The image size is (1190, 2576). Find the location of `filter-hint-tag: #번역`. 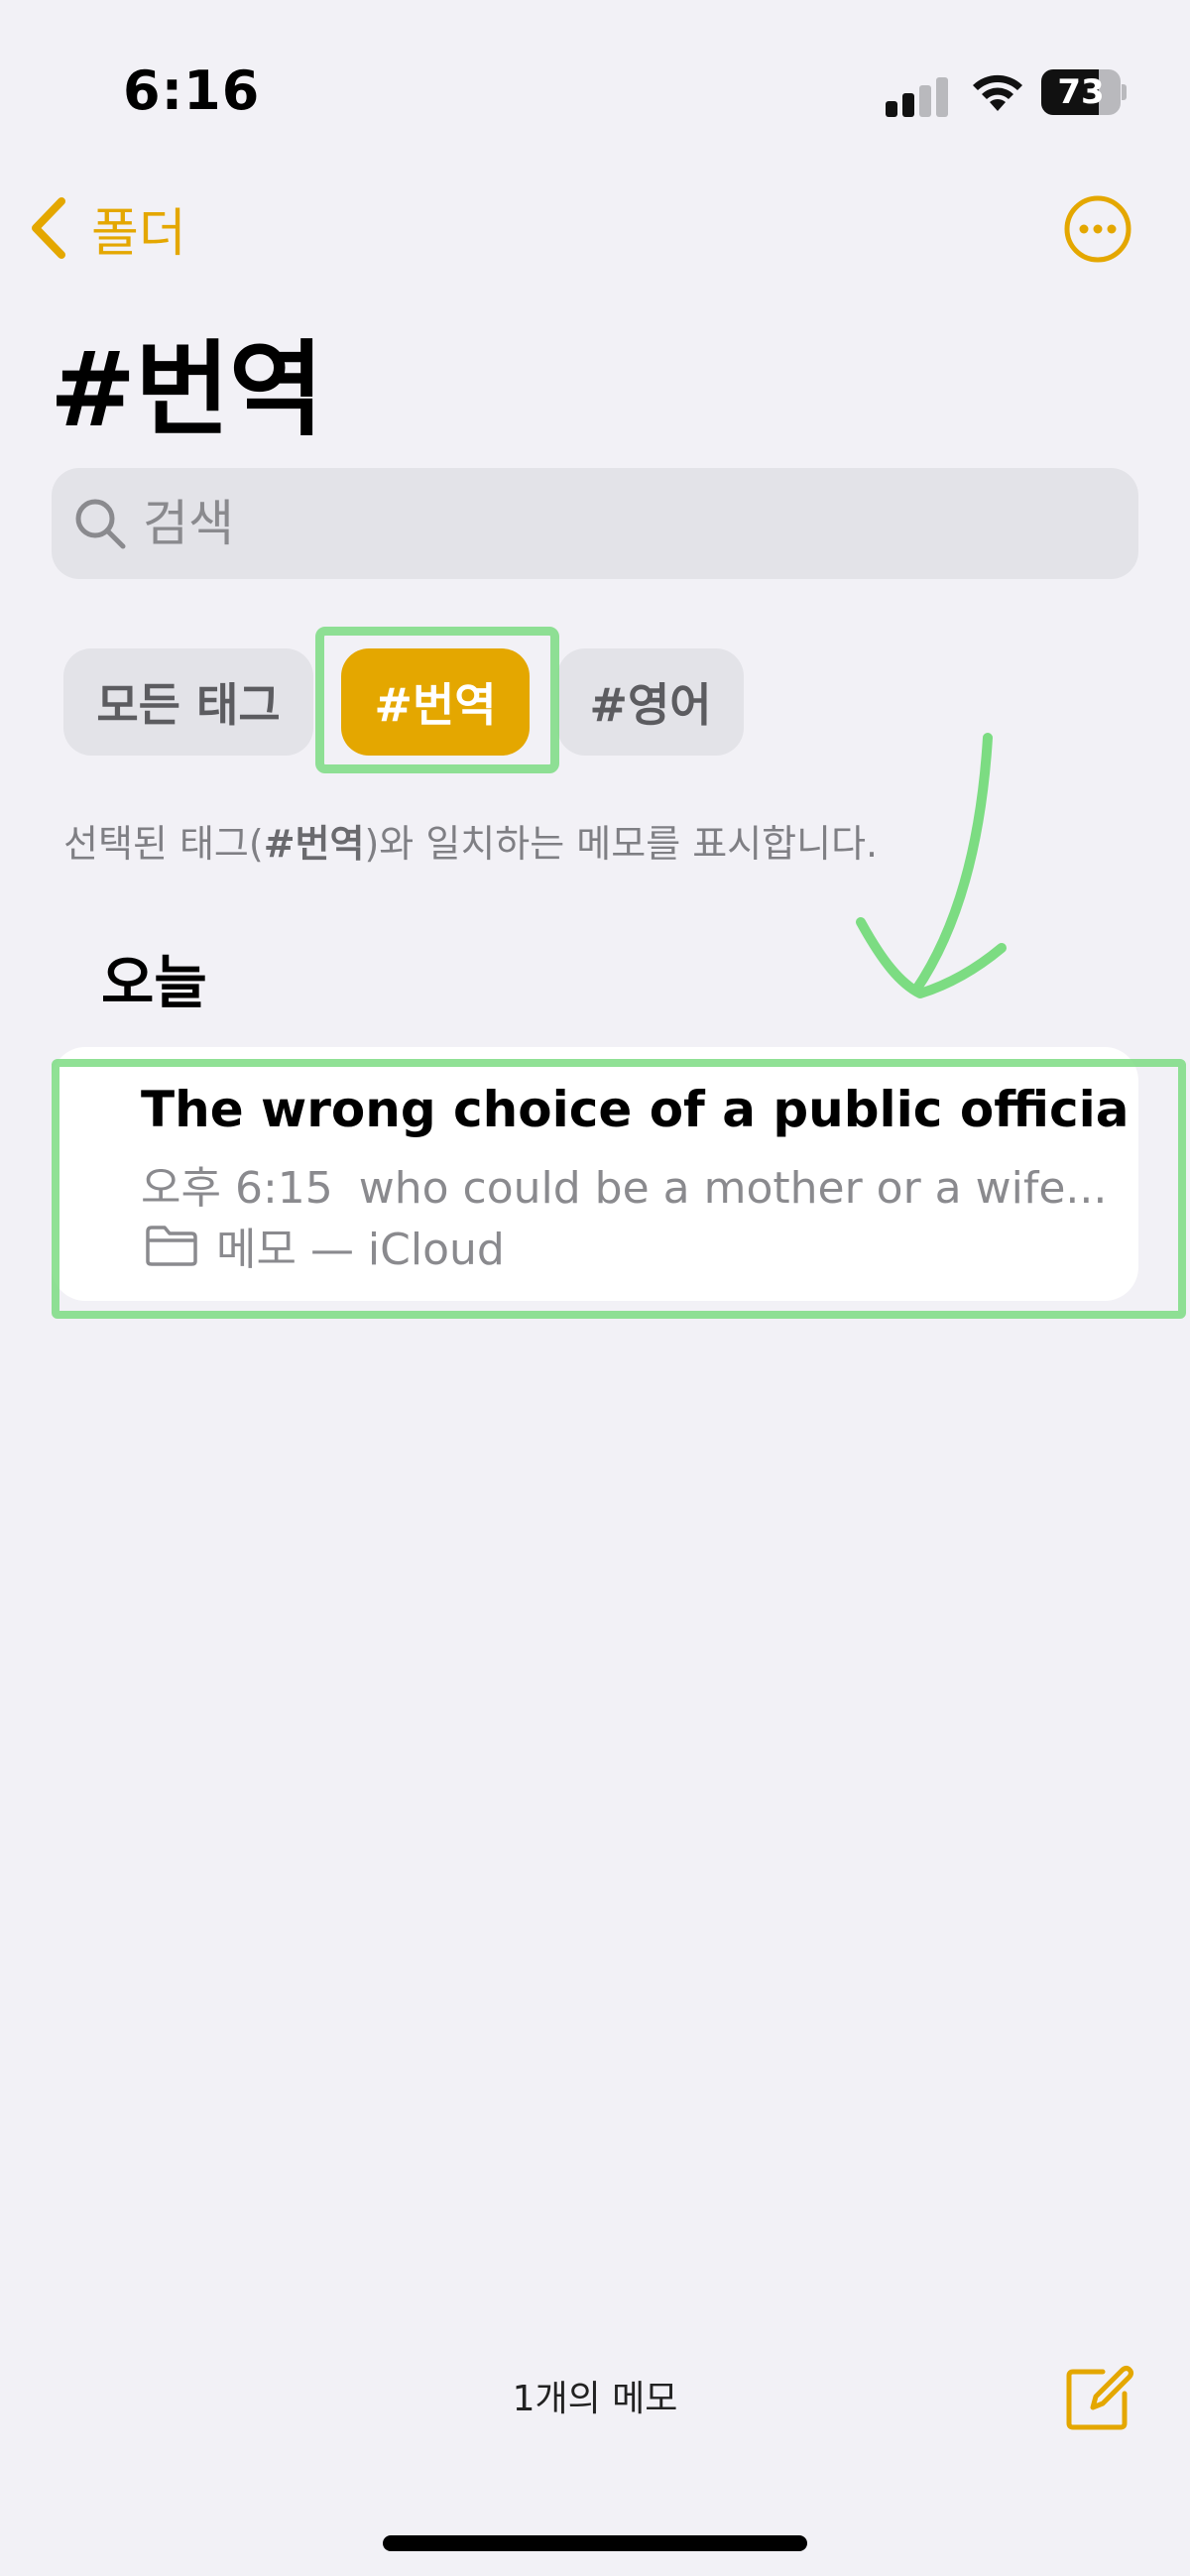

filter-hint-tag: #번역 is located at coordinates (314, 844).